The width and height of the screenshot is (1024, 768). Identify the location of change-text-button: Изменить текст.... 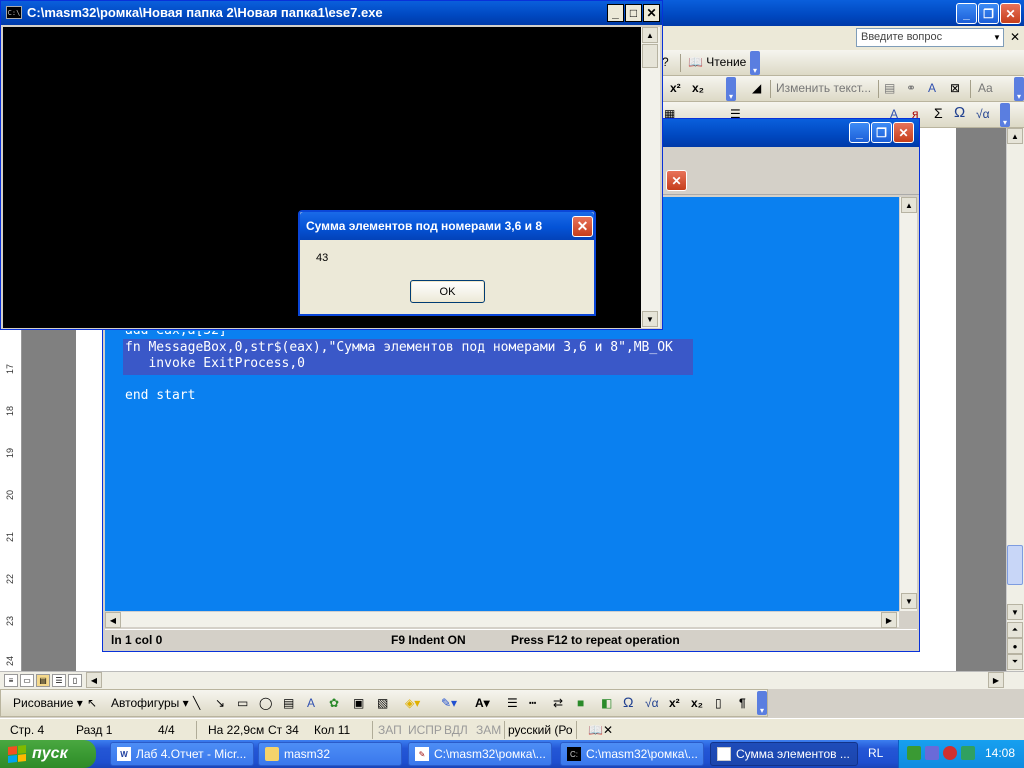
(823, 88).